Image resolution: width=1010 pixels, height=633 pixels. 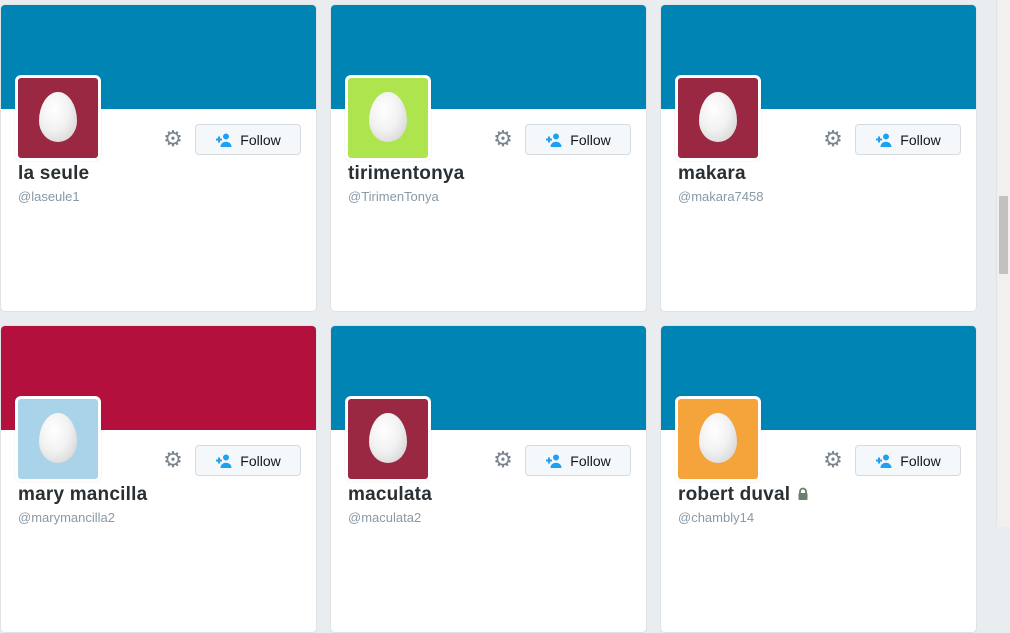 I want to click on user-name: makara, so click(x=712, y=174).